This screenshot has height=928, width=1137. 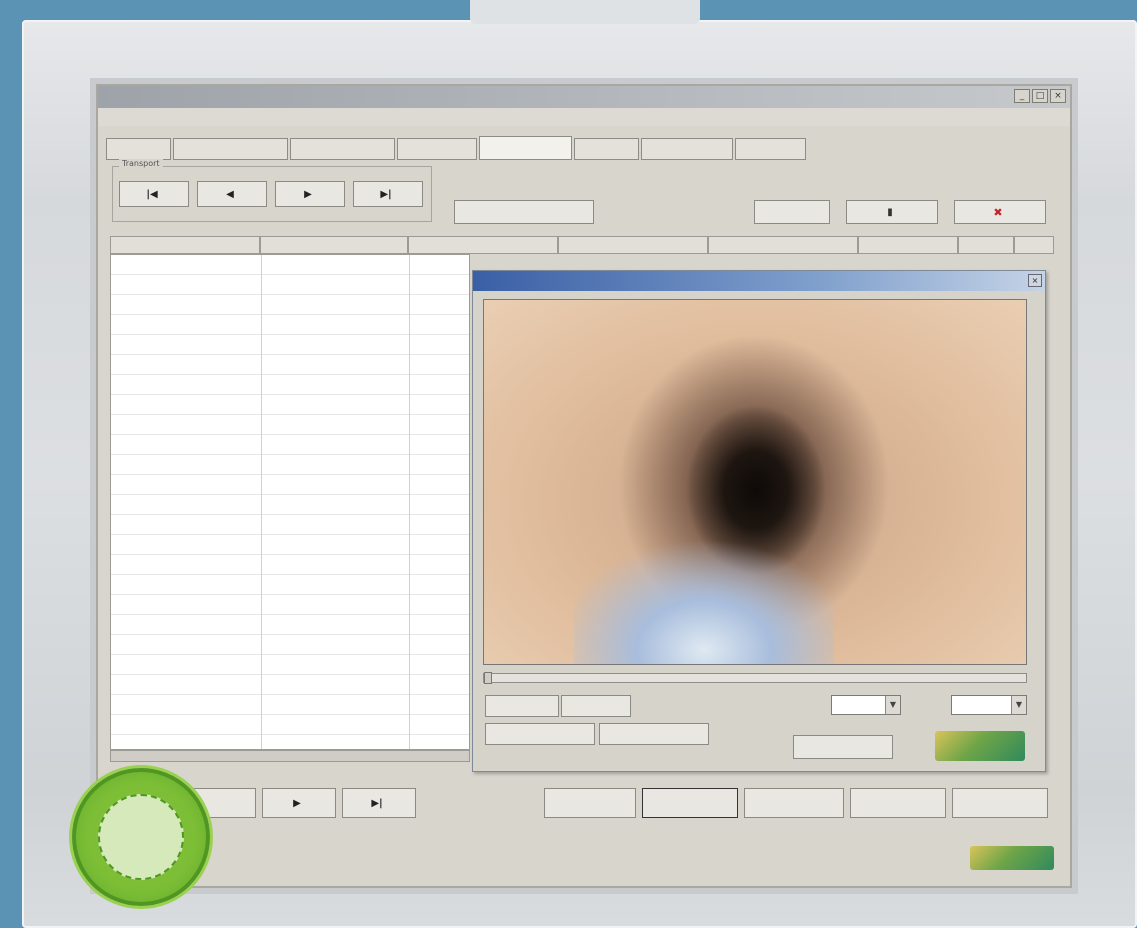 What do you see at coordinates (584, 97) in the screenshot?
I see `title-bar: _ □ ×` at bounding box center [584, 97].